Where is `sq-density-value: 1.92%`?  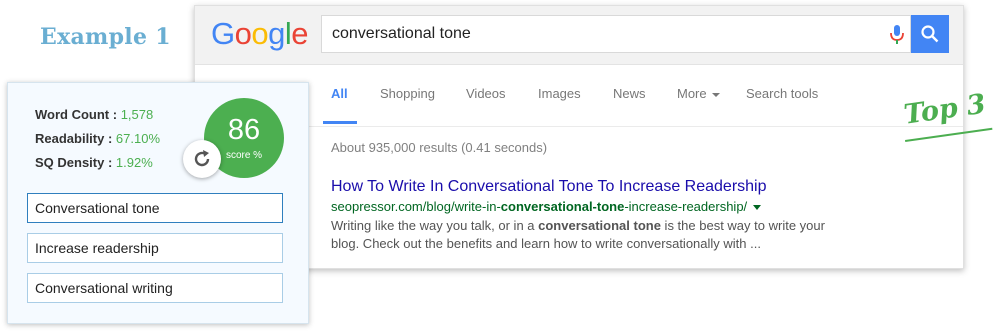 sq-density-value: 1.92% is located at coordinates (134, 162).